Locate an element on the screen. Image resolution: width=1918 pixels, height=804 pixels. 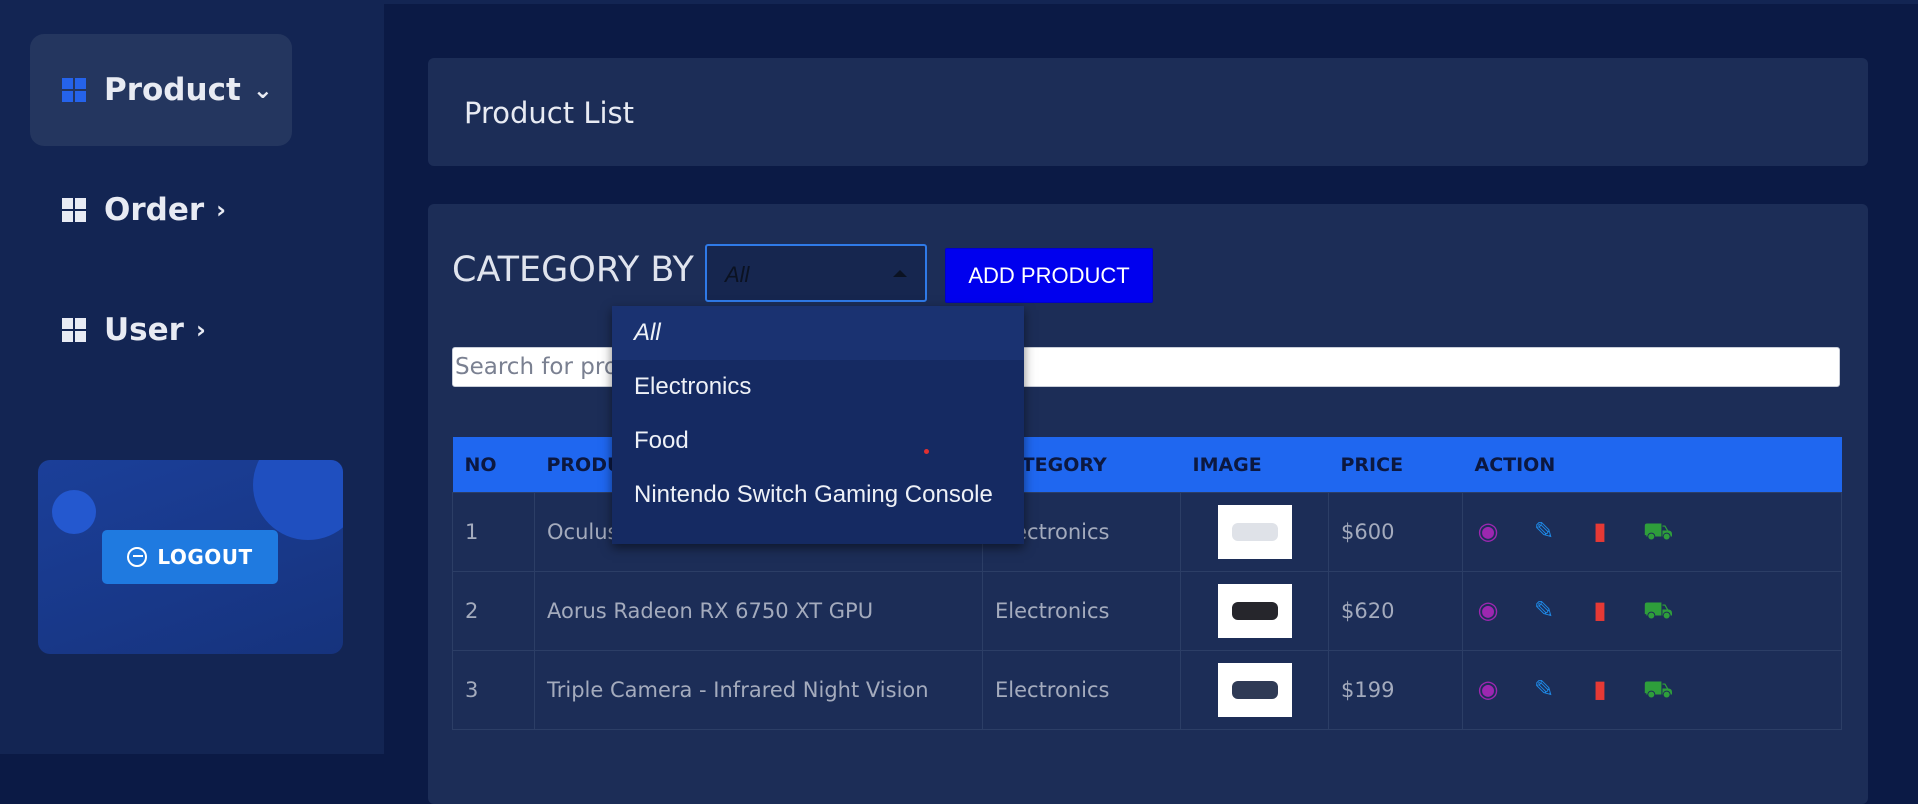
sidebar-item-user: User › is located at coordinates (161, 330).